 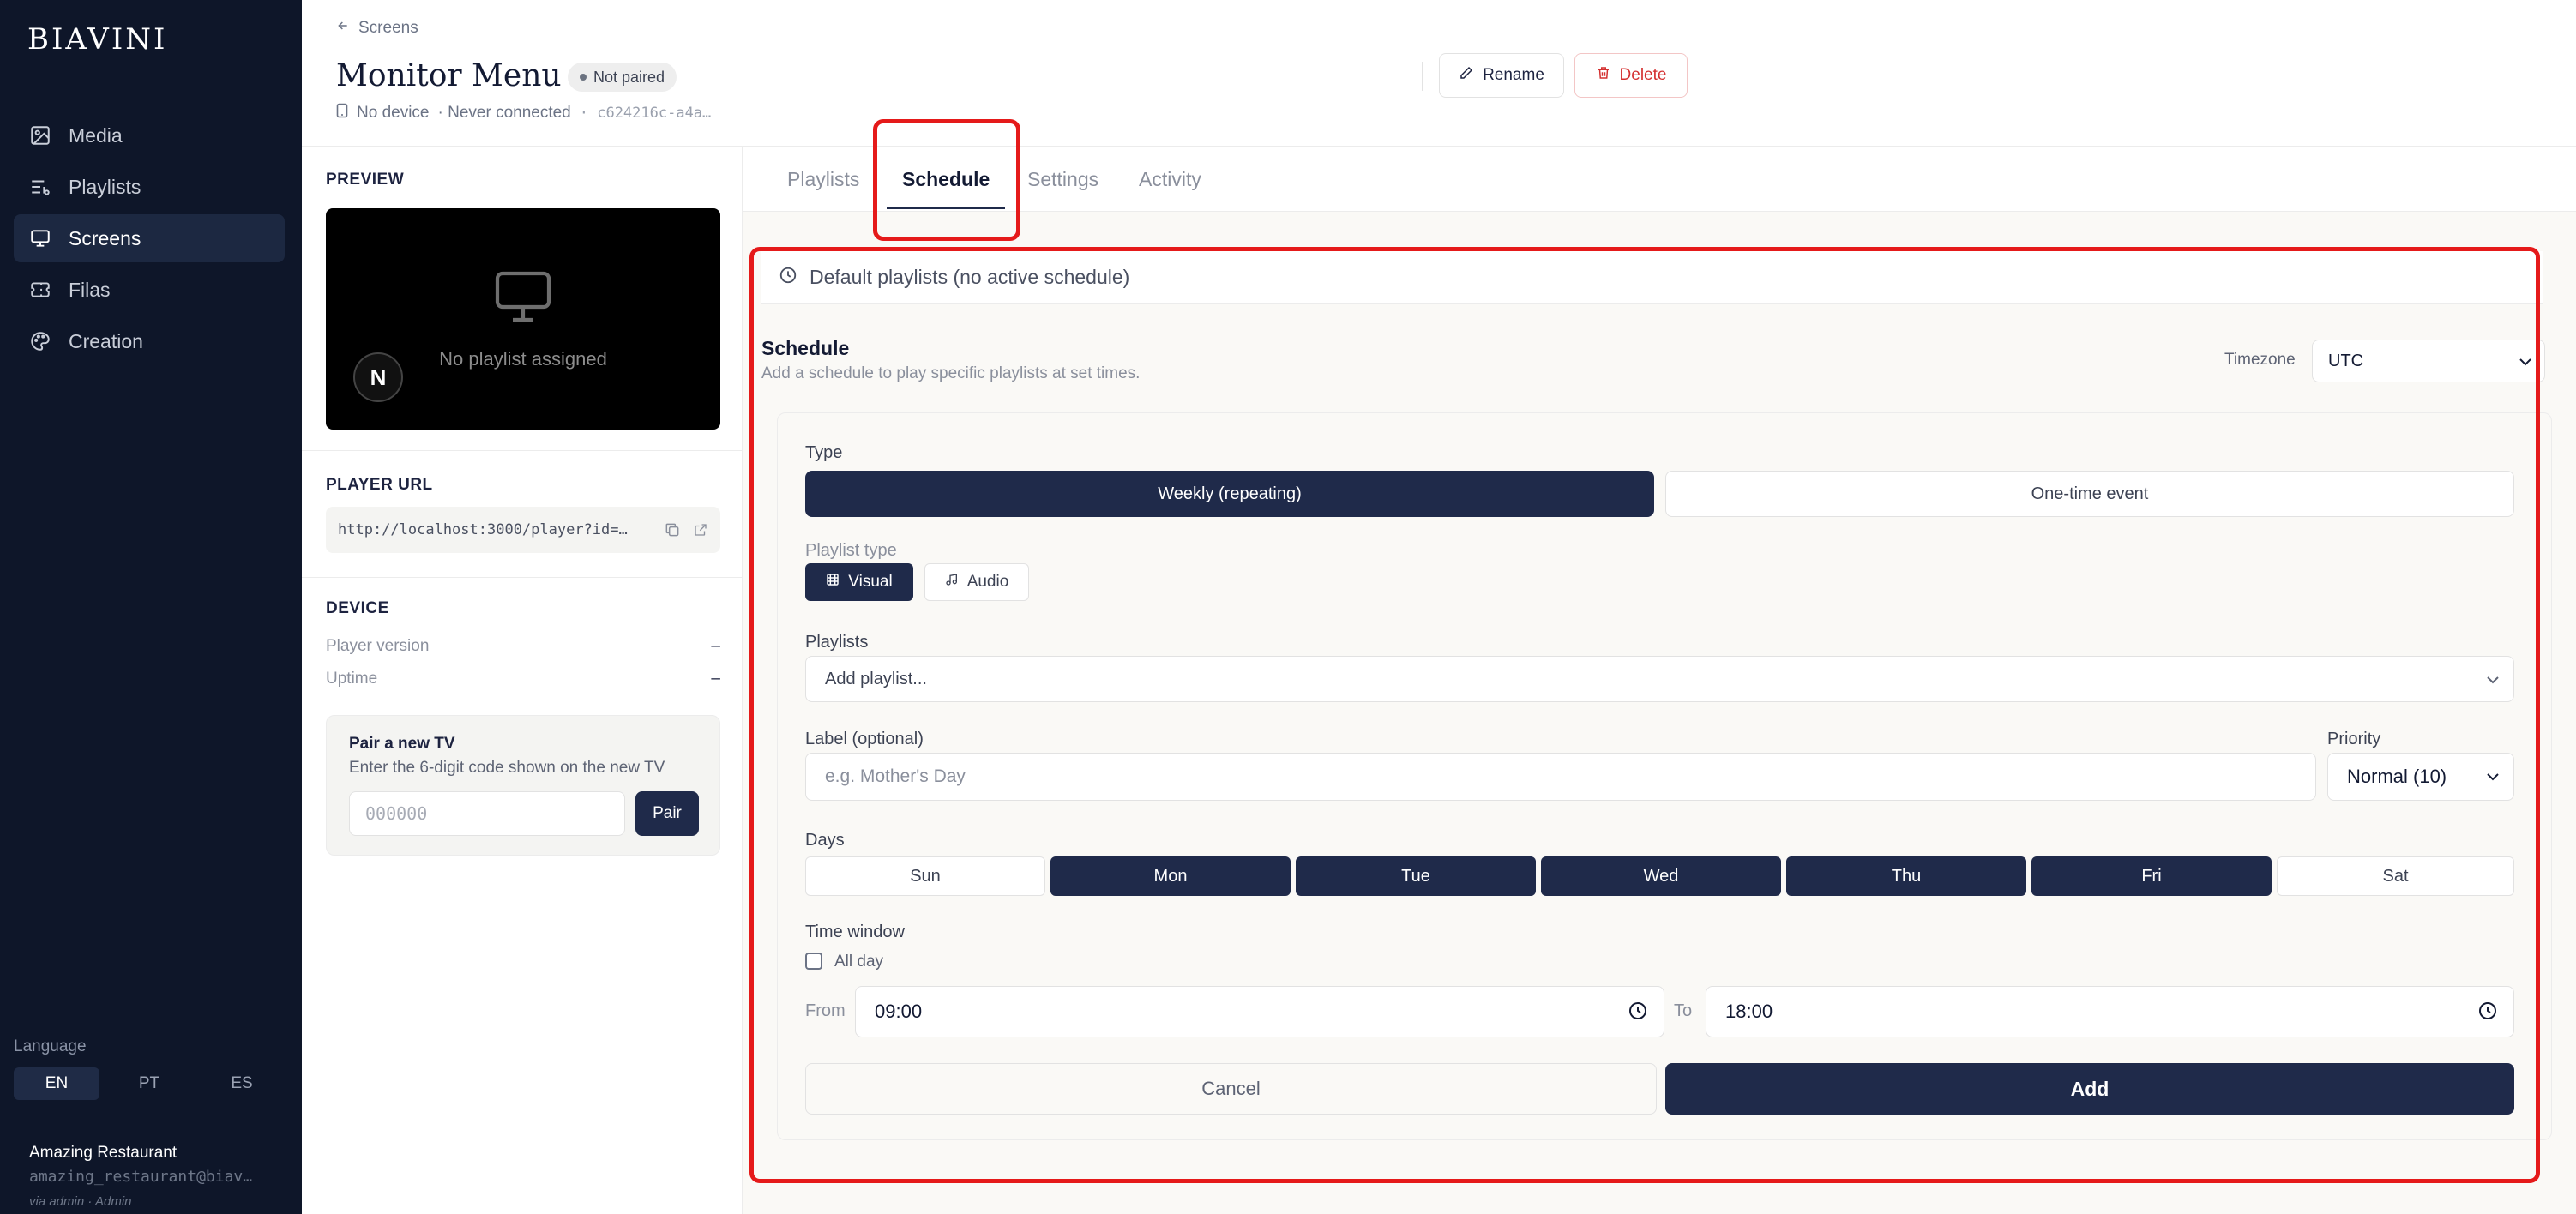 What do you see at coordinates (40, 290) in the screenshot?
I see `ticket-icon` at bounding box center [40, 290].